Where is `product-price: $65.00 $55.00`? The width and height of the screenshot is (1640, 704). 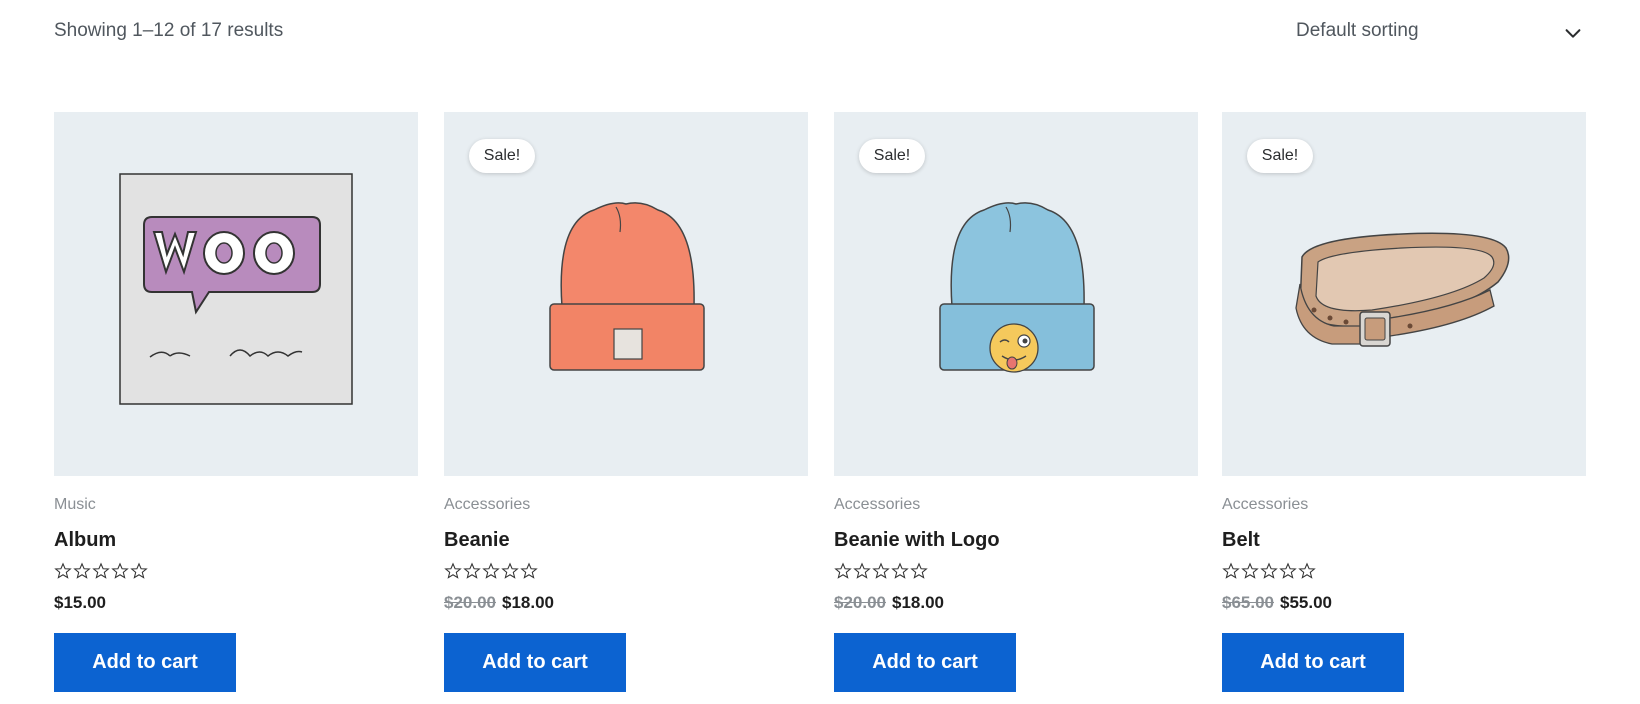 product-price: $65.00 $55.00 is located at coordinates (1277, 603).